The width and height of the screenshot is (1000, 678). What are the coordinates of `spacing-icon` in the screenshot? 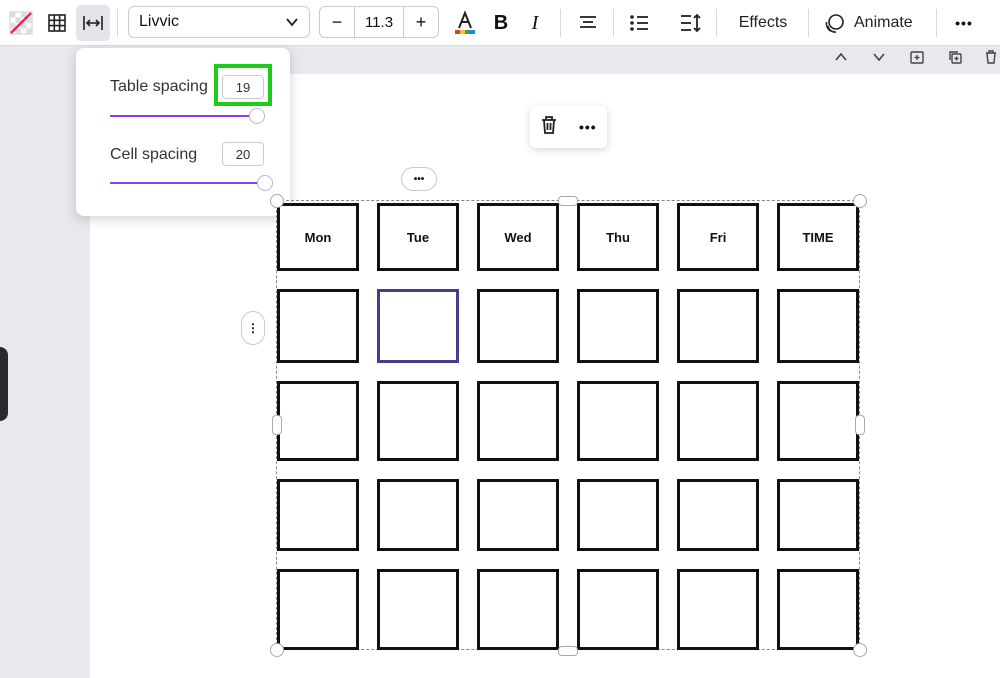 It's located at (93, 23).